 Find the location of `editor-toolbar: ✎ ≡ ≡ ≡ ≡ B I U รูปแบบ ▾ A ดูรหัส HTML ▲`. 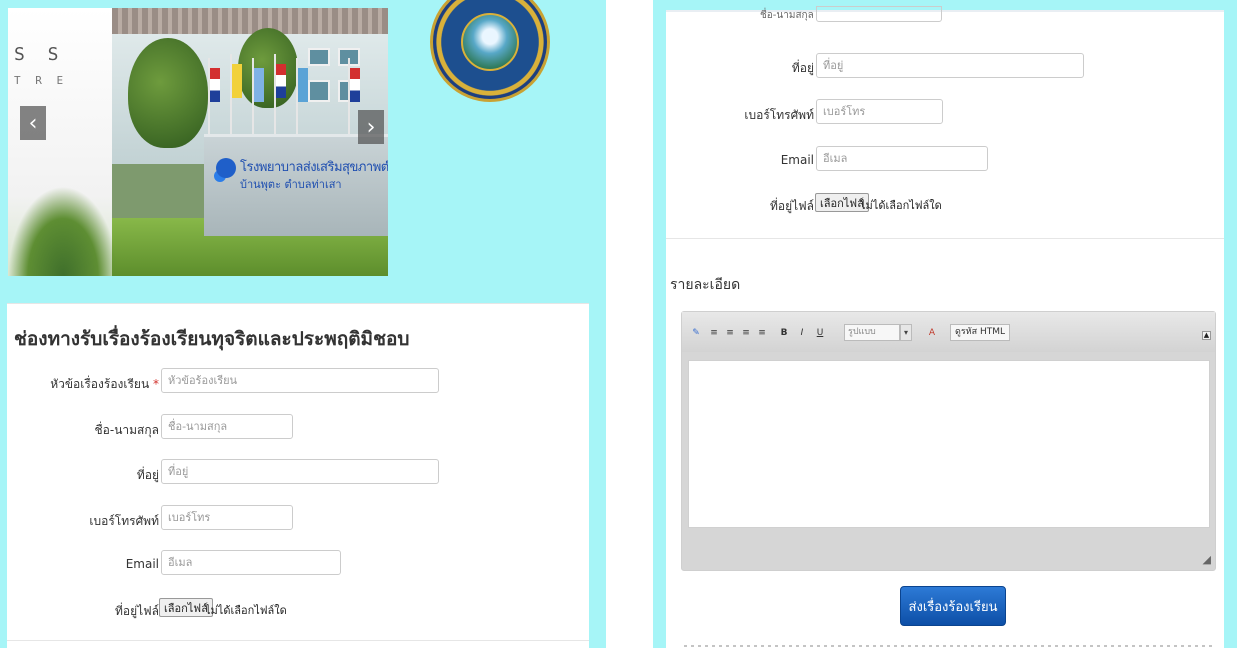

editor-toolbar: ✎ ≡ ≡ ≡ ≡ B I U รูปแบบ ▾ A ดูรหัส HTML ▲ is located at coordinates (948, 332).